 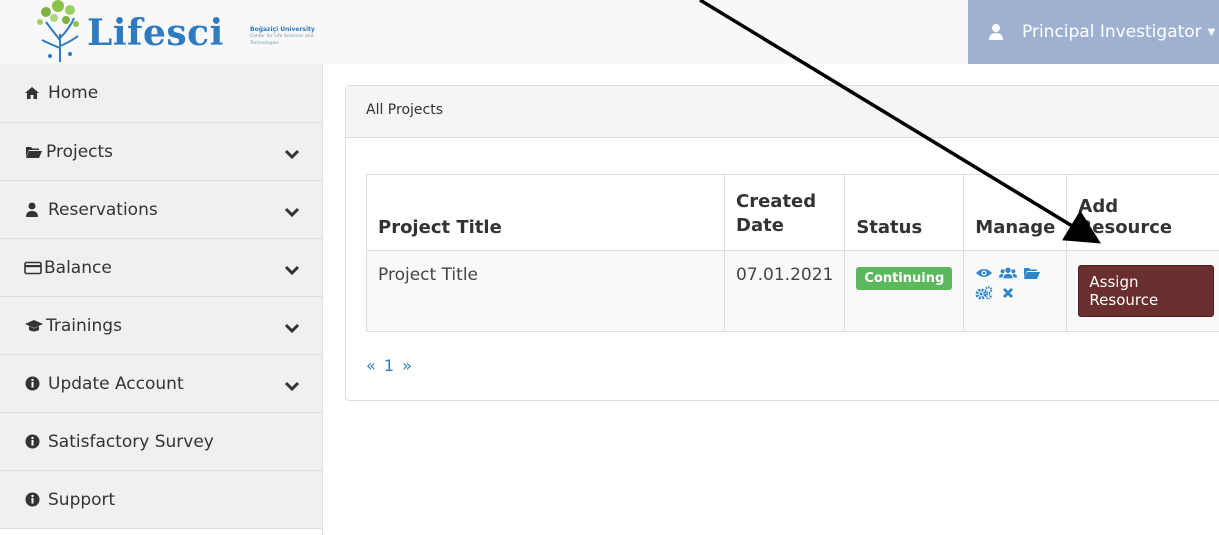 What do you see at coordinates (78, 267) in the screenshot?
I see `sidebar-item-label: Balance` at bounding box center [78, 267].